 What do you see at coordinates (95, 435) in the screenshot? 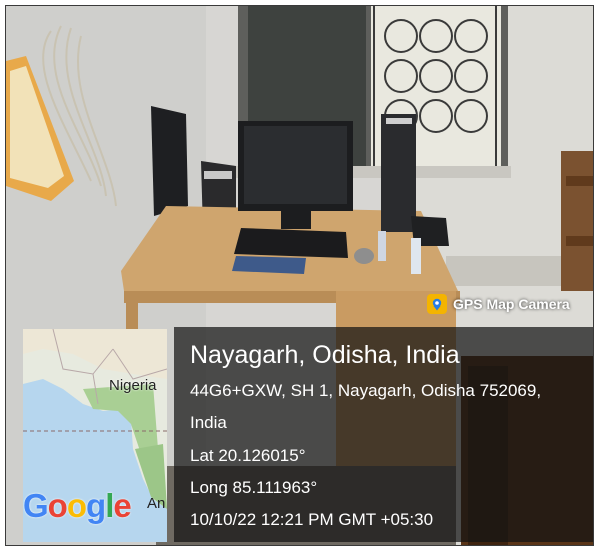
I see `location-map-thumbnail: Nigeria An Google` at bounding box center [95, 435].